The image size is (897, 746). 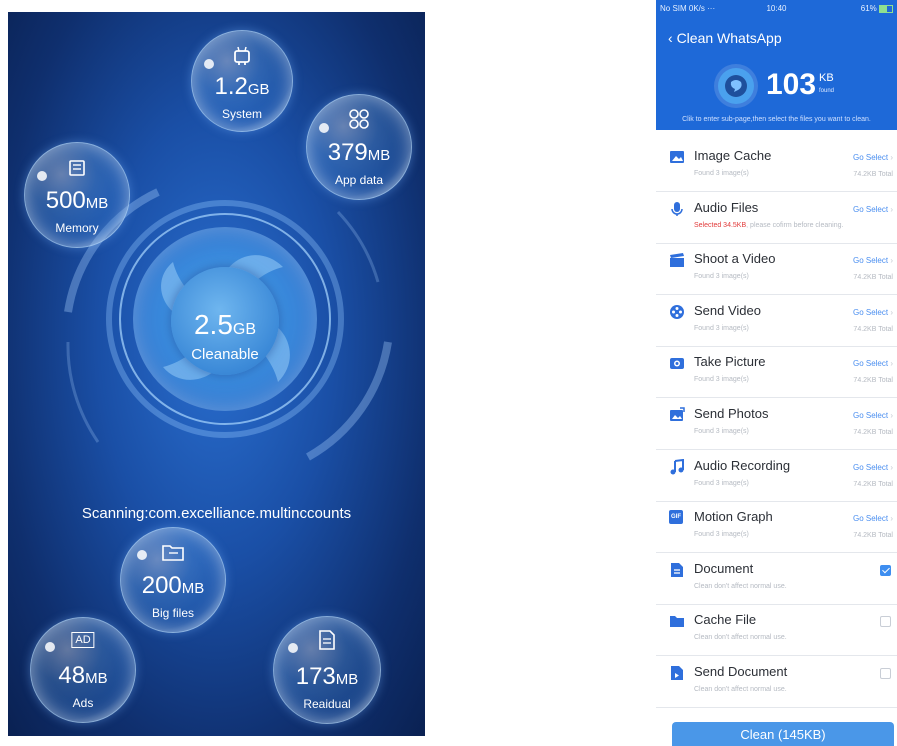 What do you see at coordinates (727, 310) in the screenshot?
I see `item-title: Send Video` at bounding box center [727, 310].